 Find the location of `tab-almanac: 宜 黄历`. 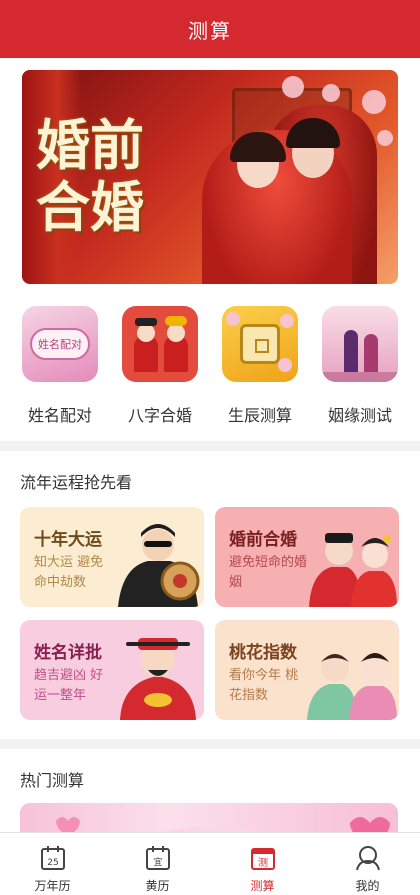

tab-almanac: 宜 黄历 is located at coordinates (157, 864).